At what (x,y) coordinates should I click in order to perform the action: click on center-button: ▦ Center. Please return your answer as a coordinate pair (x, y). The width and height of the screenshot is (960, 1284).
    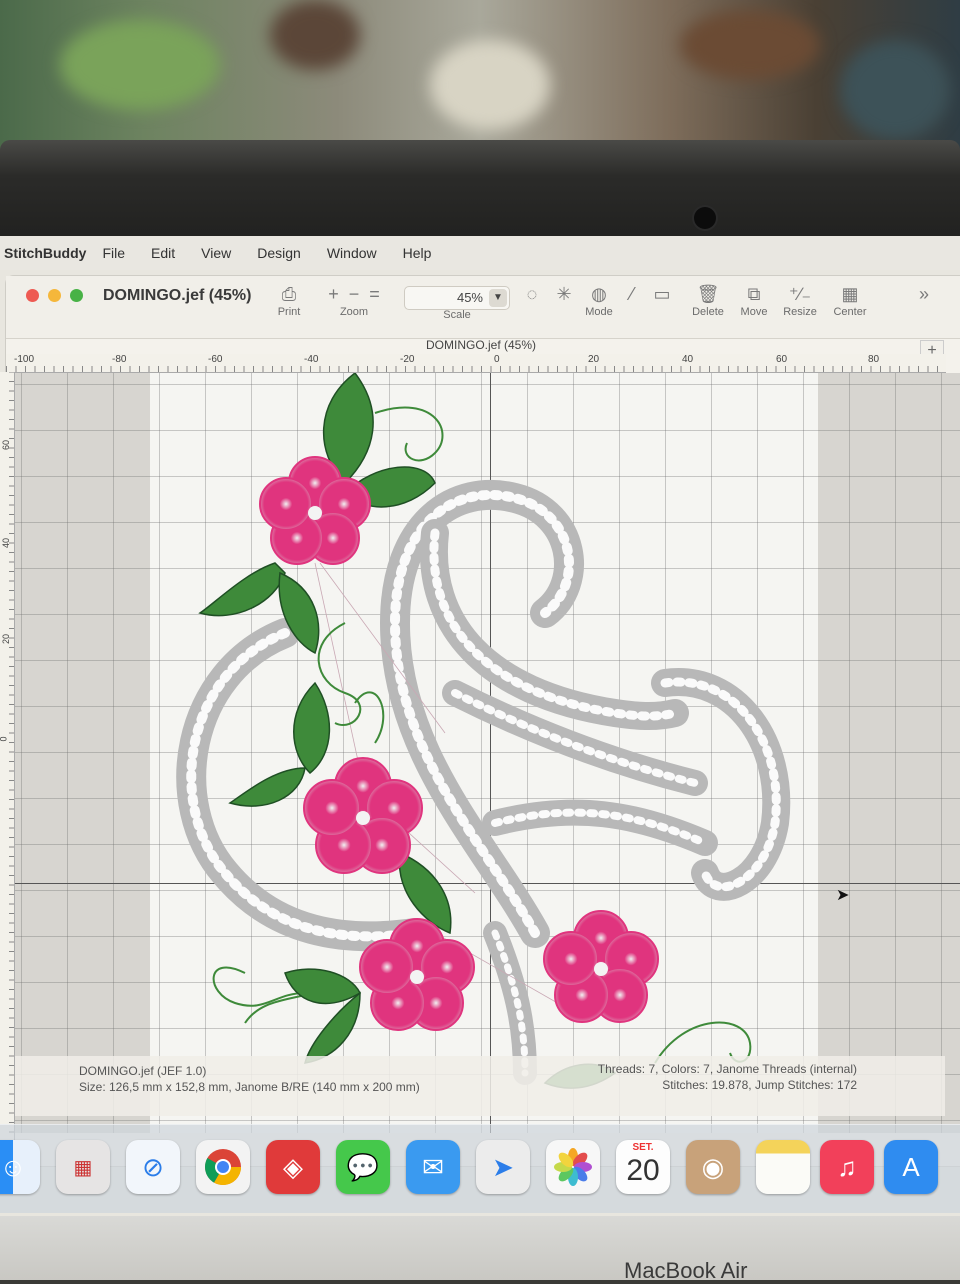
    Looking at the image, I should click on (850, 300).